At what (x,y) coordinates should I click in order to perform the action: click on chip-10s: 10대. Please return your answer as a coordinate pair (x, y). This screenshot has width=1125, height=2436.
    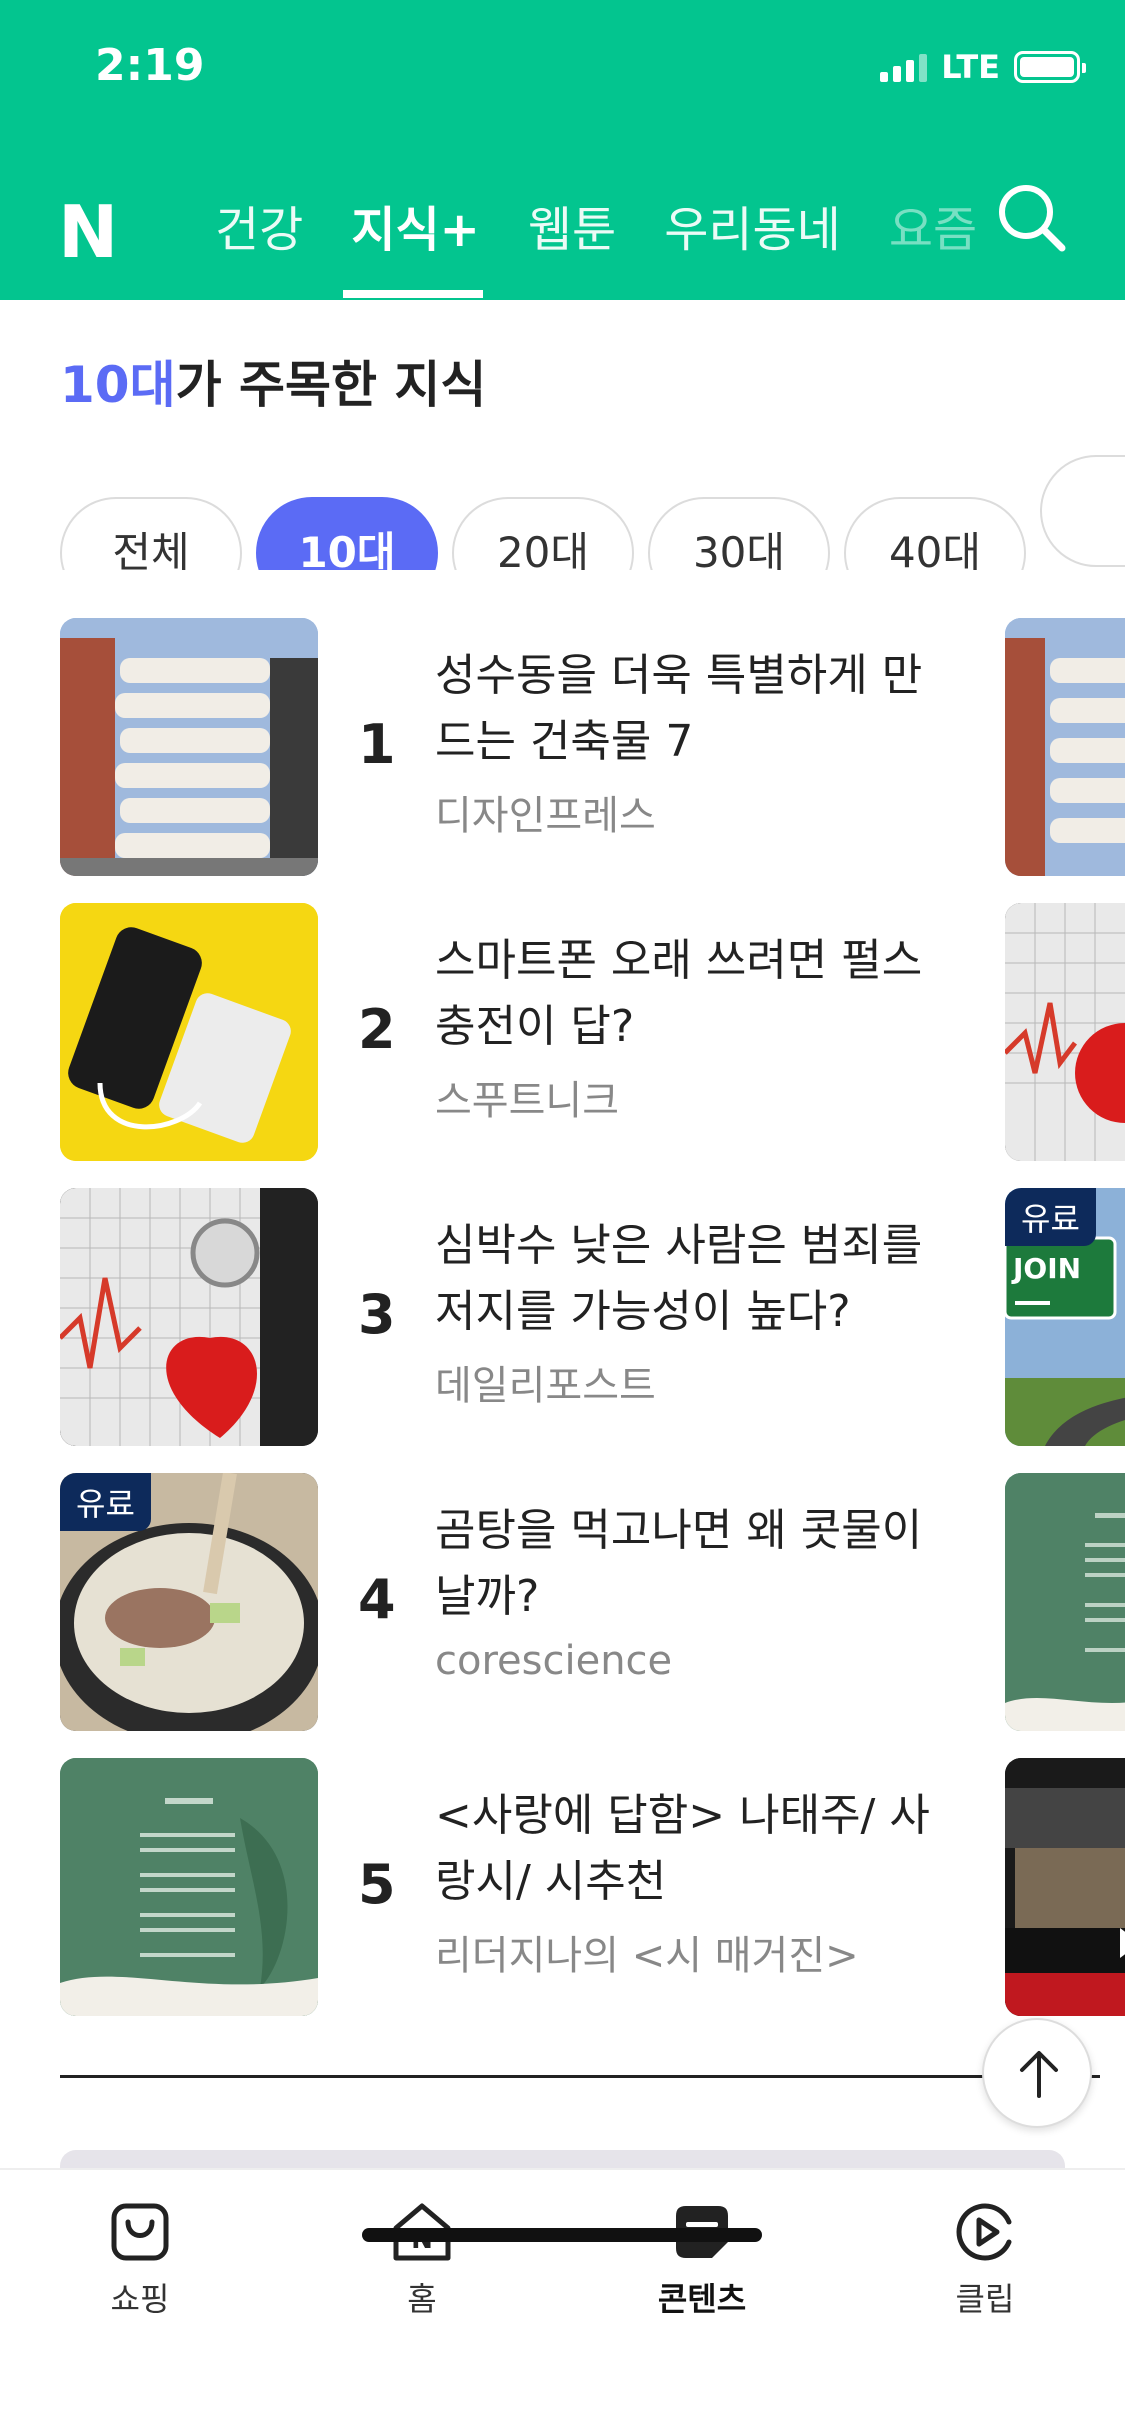
    Looking at the image, I should click on (347, 533).